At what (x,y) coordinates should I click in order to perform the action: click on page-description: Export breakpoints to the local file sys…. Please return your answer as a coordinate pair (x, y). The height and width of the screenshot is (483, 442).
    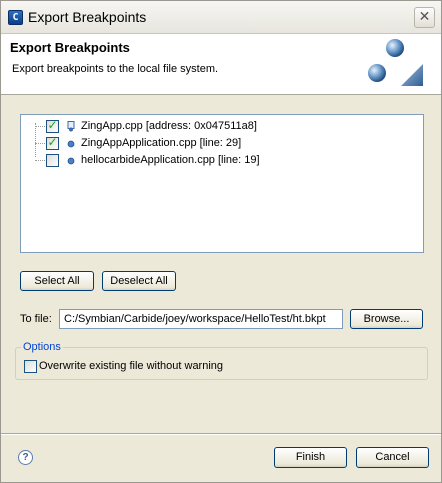
    Looking at the image, I should click on (115, 69).